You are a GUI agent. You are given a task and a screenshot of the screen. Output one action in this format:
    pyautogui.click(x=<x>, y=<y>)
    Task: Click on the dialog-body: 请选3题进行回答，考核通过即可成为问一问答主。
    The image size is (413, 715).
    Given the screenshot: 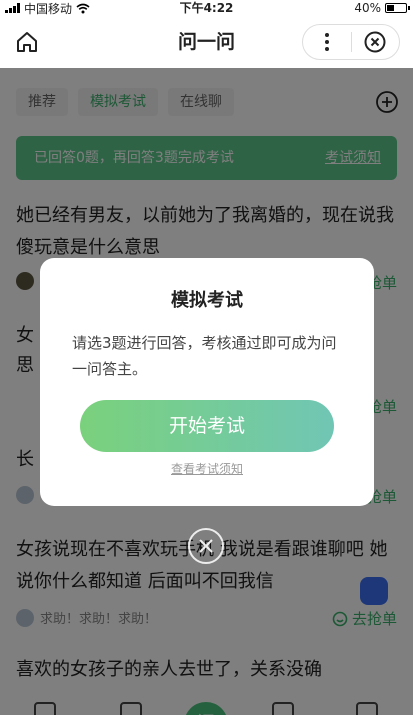 What is the action you would take?
    pyautogui.click(x=204, y=356)
    